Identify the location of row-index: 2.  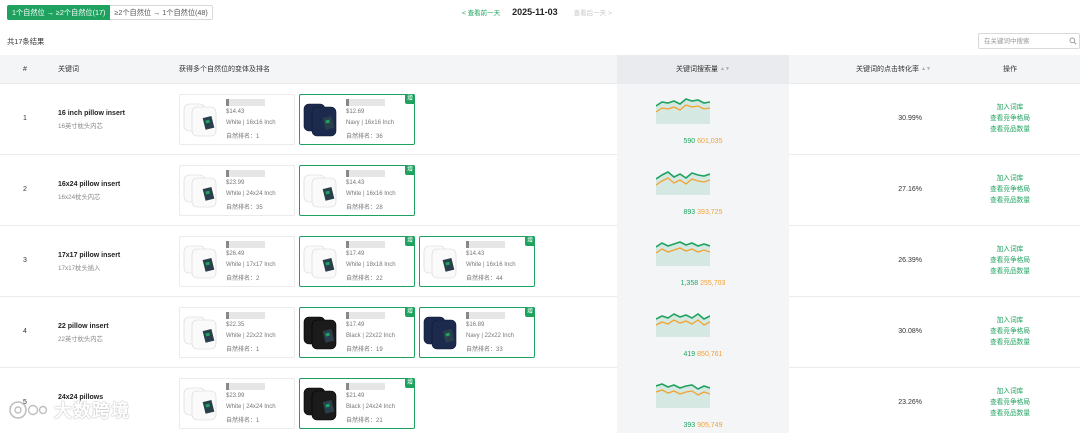
(25, 189).